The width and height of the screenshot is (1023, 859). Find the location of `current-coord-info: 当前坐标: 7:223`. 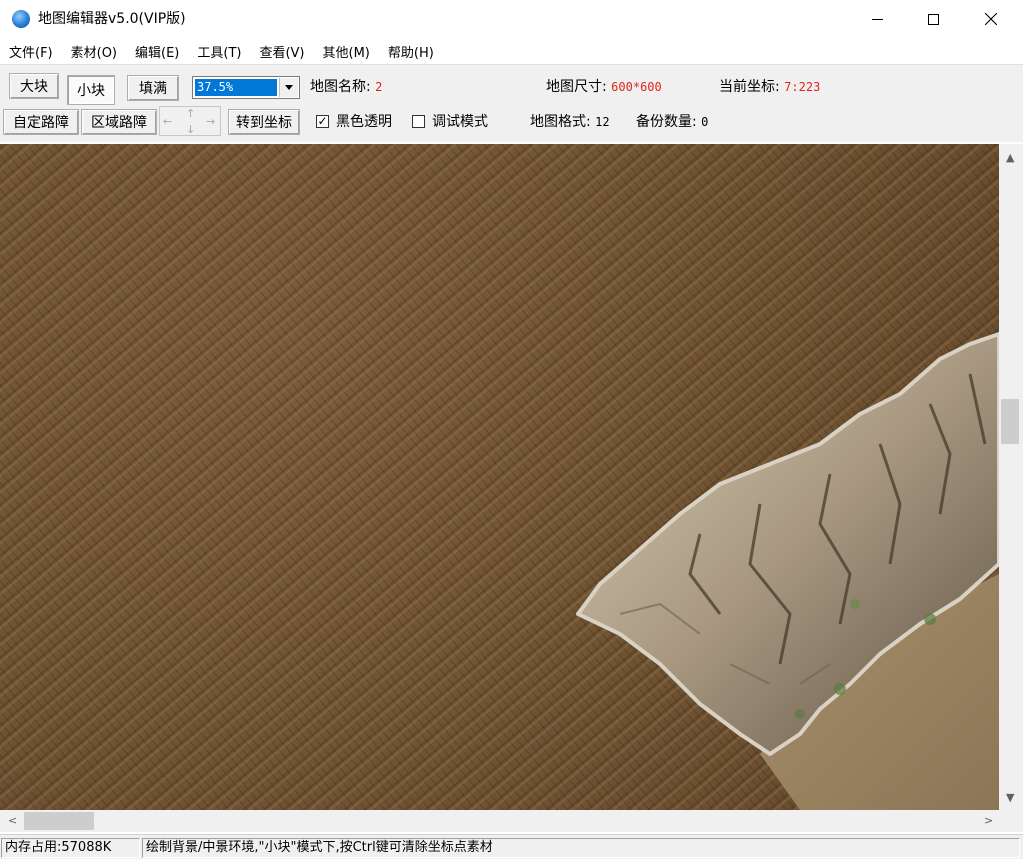

current-coord-info: 当前坐标: 7:223 is located at coordinates (769, 87).